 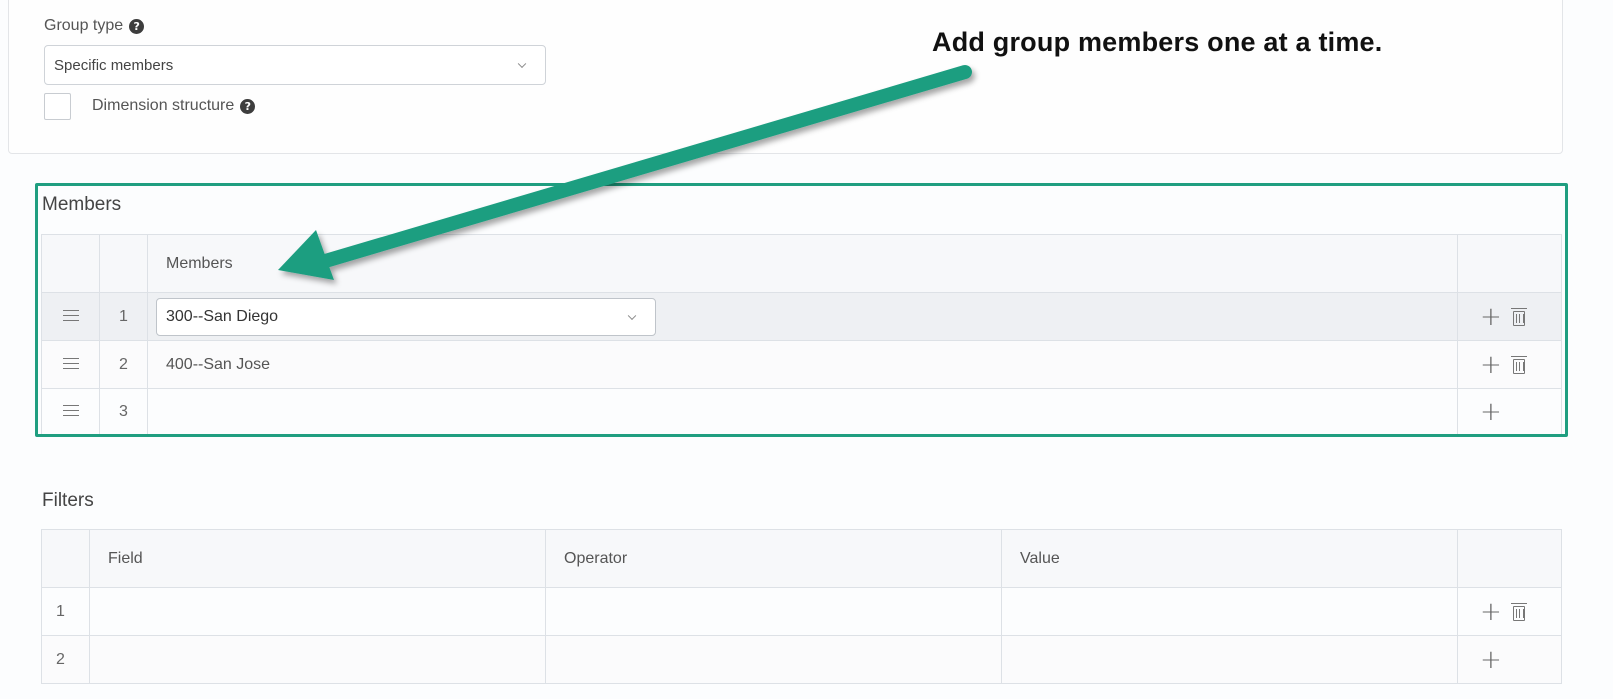 I want to click on table-row: 2 +, so click(x=801, y=659).